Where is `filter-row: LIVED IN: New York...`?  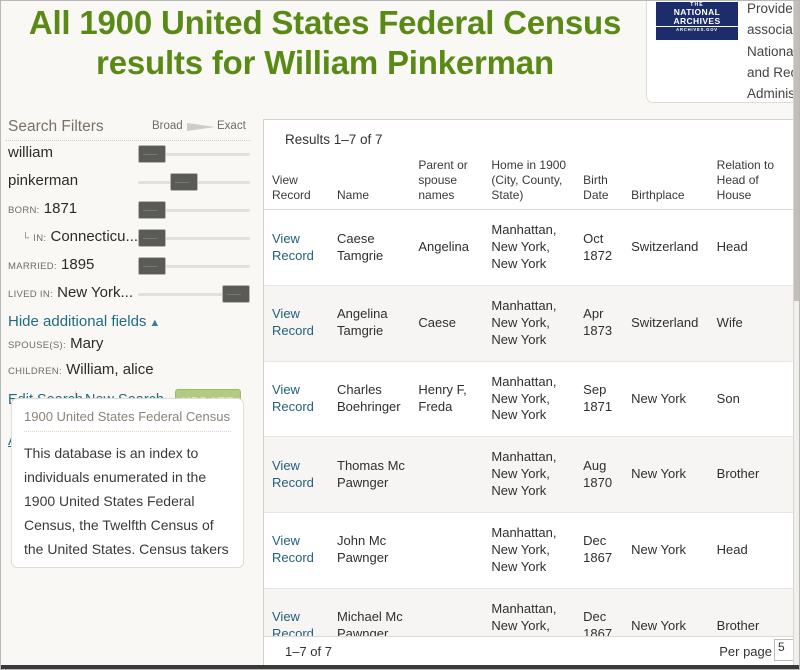
filter-row: LIVED IN: New York... is located at coordinates (130, 295).